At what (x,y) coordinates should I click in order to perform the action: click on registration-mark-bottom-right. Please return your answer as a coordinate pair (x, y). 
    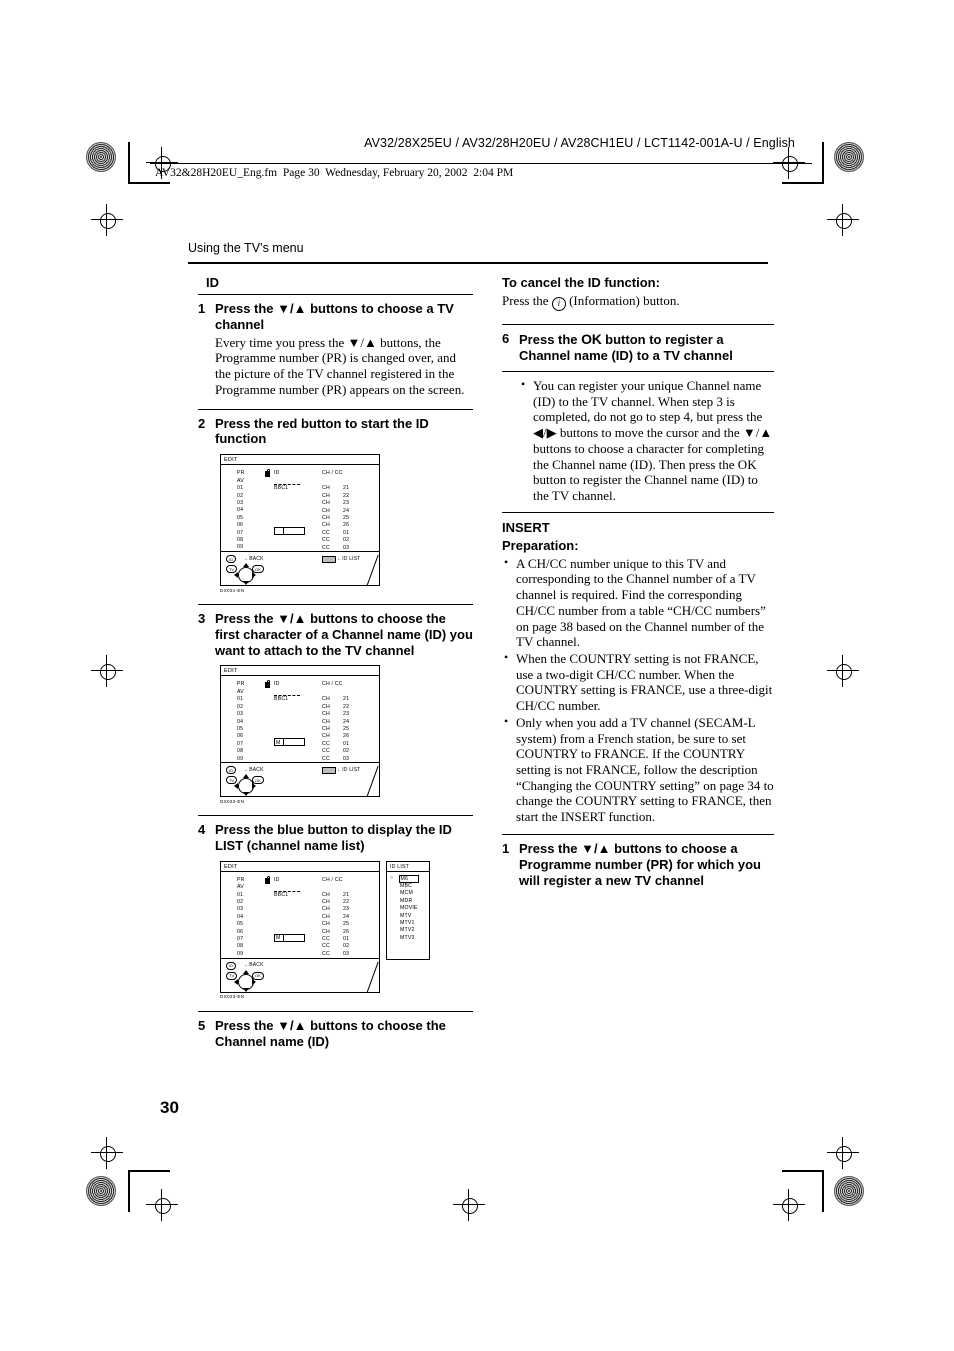
    Looking at the image, I should click on (790, 1206).